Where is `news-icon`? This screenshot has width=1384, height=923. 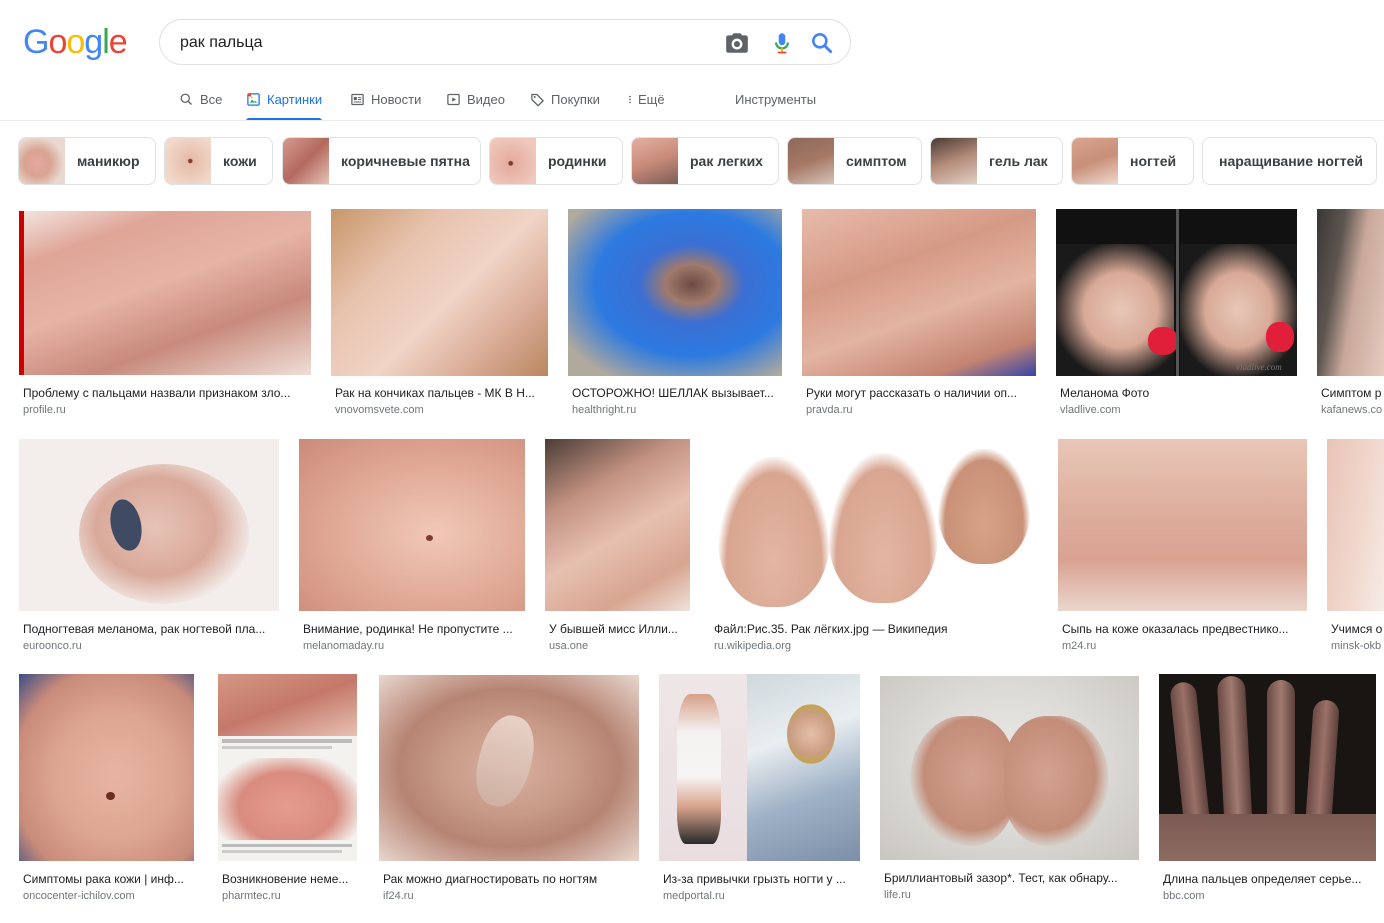
news-icon is located at coordinates (357, 99).